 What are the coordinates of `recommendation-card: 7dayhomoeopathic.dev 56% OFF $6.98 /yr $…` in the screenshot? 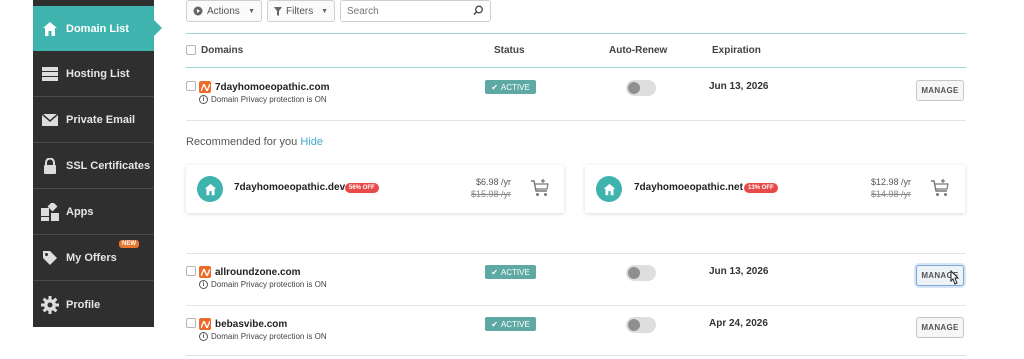 It's located at (375, 189).